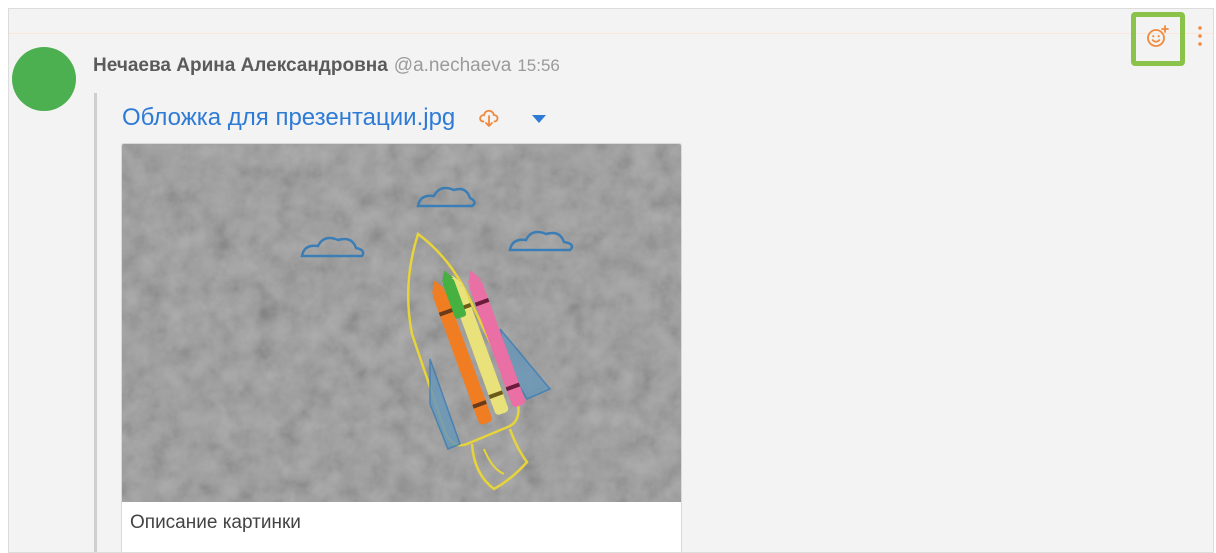 This screenshot has height=553, width=1216. What do you see at coordinates (453, 65) in the screenshot?
I see `author-username: @a.nechaeva` at bounding box center [453, 65].